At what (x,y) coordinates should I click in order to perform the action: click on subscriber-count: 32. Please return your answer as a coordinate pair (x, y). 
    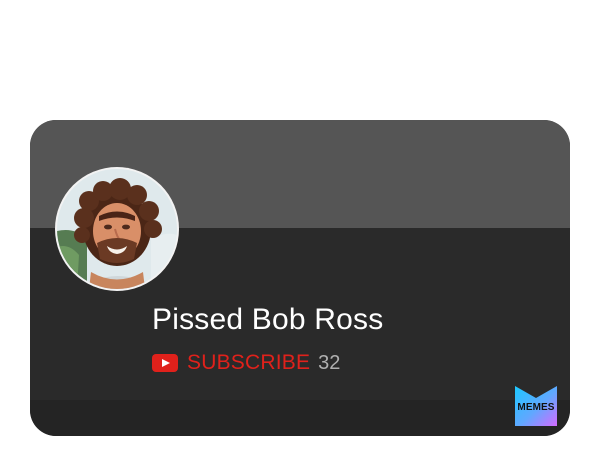
    Looking at the image, I should click on (329, 362).